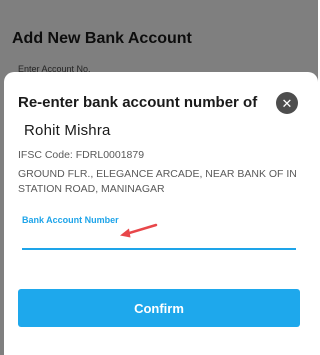  Describe the element at coordinates (81, 155) in the screenshot. I see `ifsc-code: IFSC Code: FDRL0001879` at that location.